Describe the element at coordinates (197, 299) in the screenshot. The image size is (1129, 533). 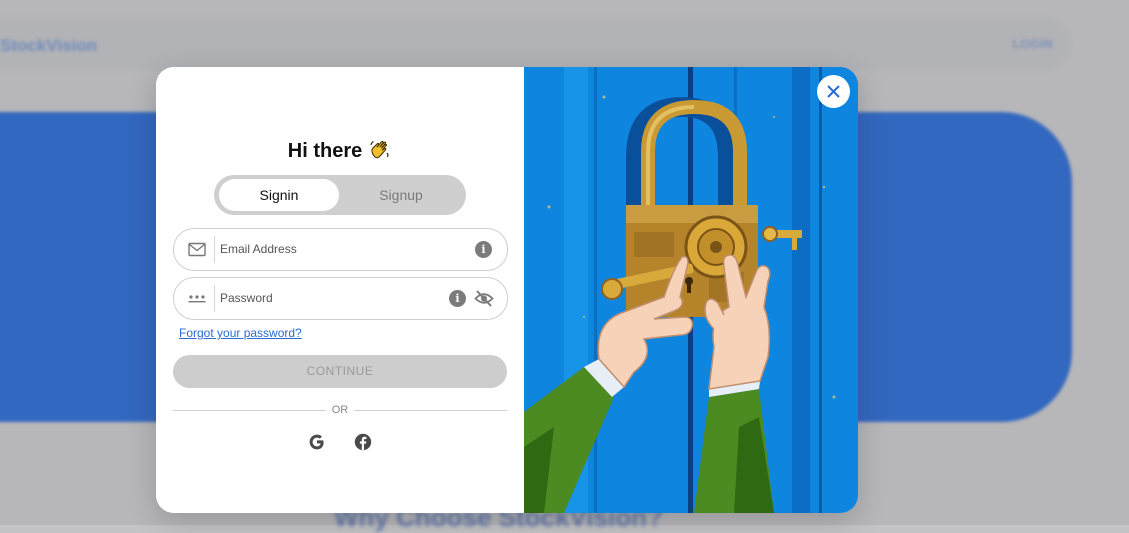
I see `password-dots-icon` at that location.